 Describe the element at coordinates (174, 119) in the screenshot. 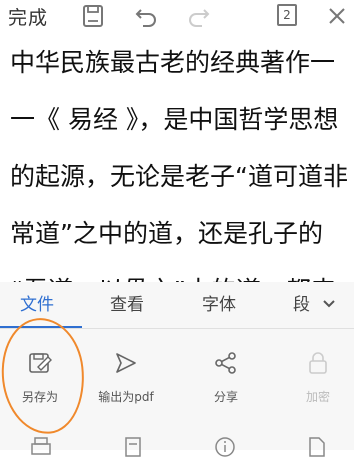

I see `document-line: 一《 易经 》，是中国哲学思想` at that location.